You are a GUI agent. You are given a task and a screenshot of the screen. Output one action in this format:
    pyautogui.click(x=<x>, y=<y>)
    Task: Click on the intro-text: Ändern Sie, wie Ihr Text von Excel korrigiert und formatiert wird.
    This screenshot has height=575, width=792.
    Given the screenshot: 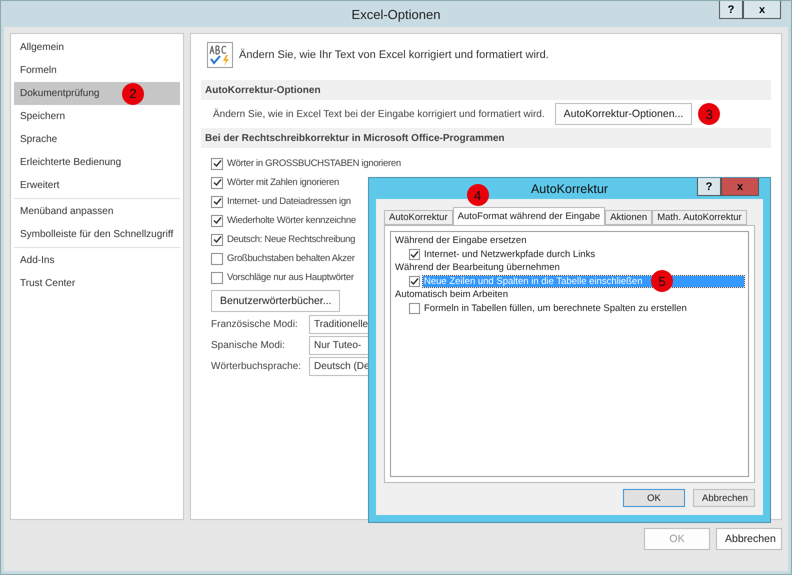 What is the action you would take?
    pyautogui.click(x=394, y=55)
    